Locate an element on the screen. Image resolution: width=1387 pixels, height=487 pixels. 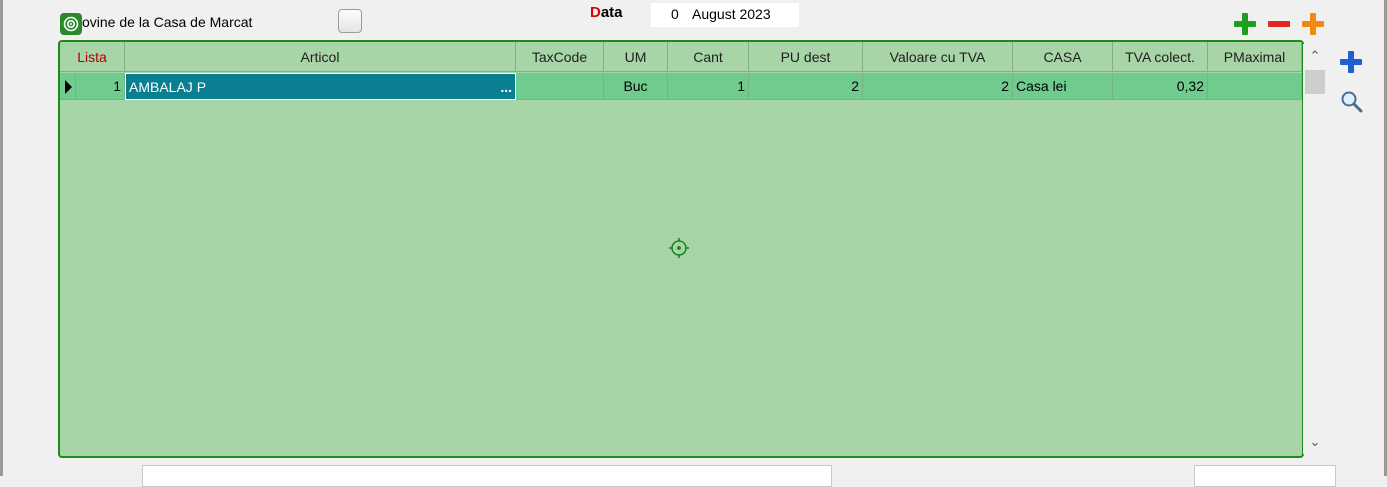
col-cant: Cant is located at coordinates (708, 57).